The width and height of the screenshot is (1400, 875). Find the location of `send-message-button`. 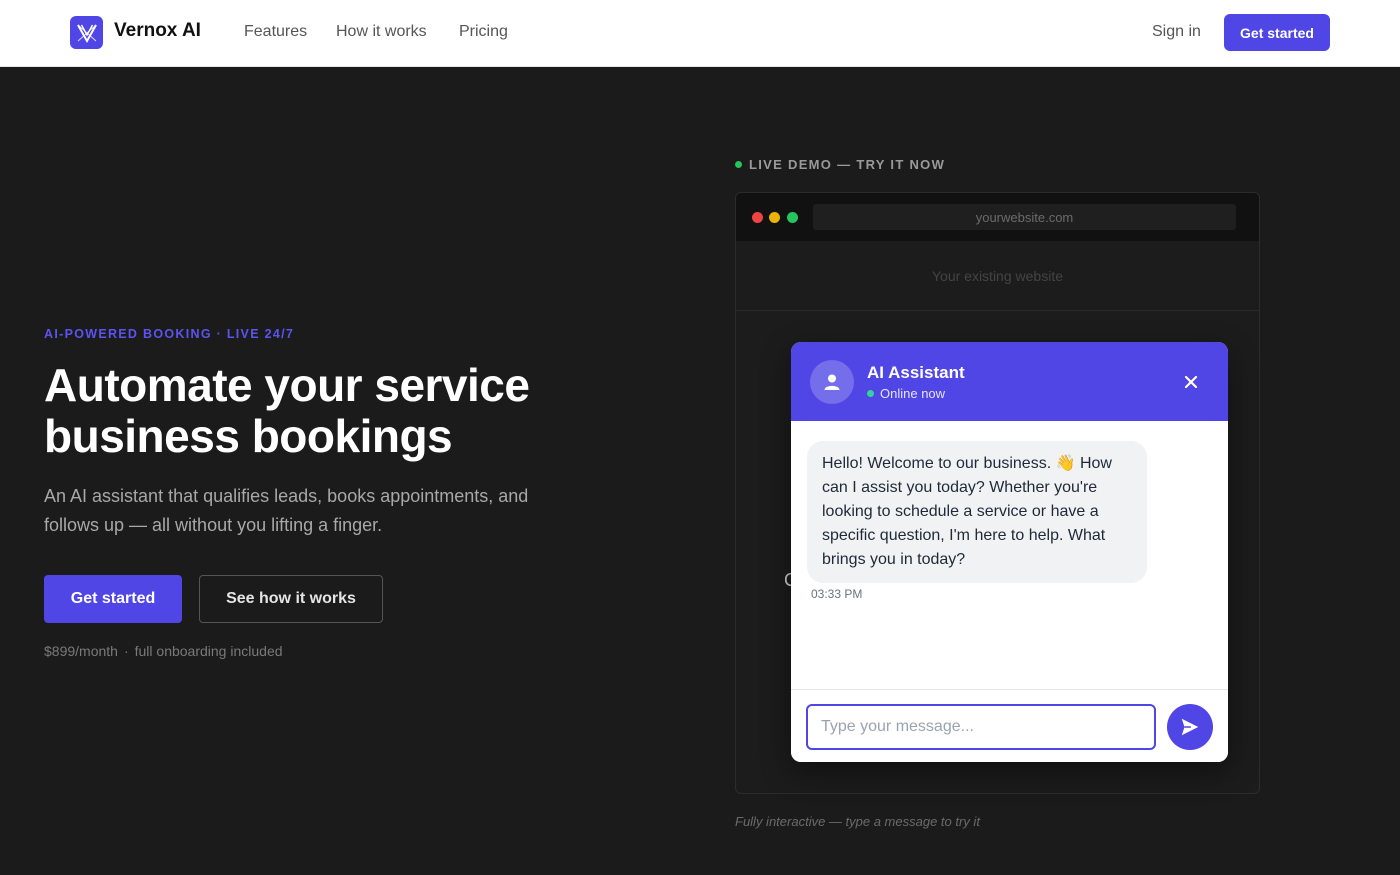

send-message-button is located at coordinates (1190, 727).